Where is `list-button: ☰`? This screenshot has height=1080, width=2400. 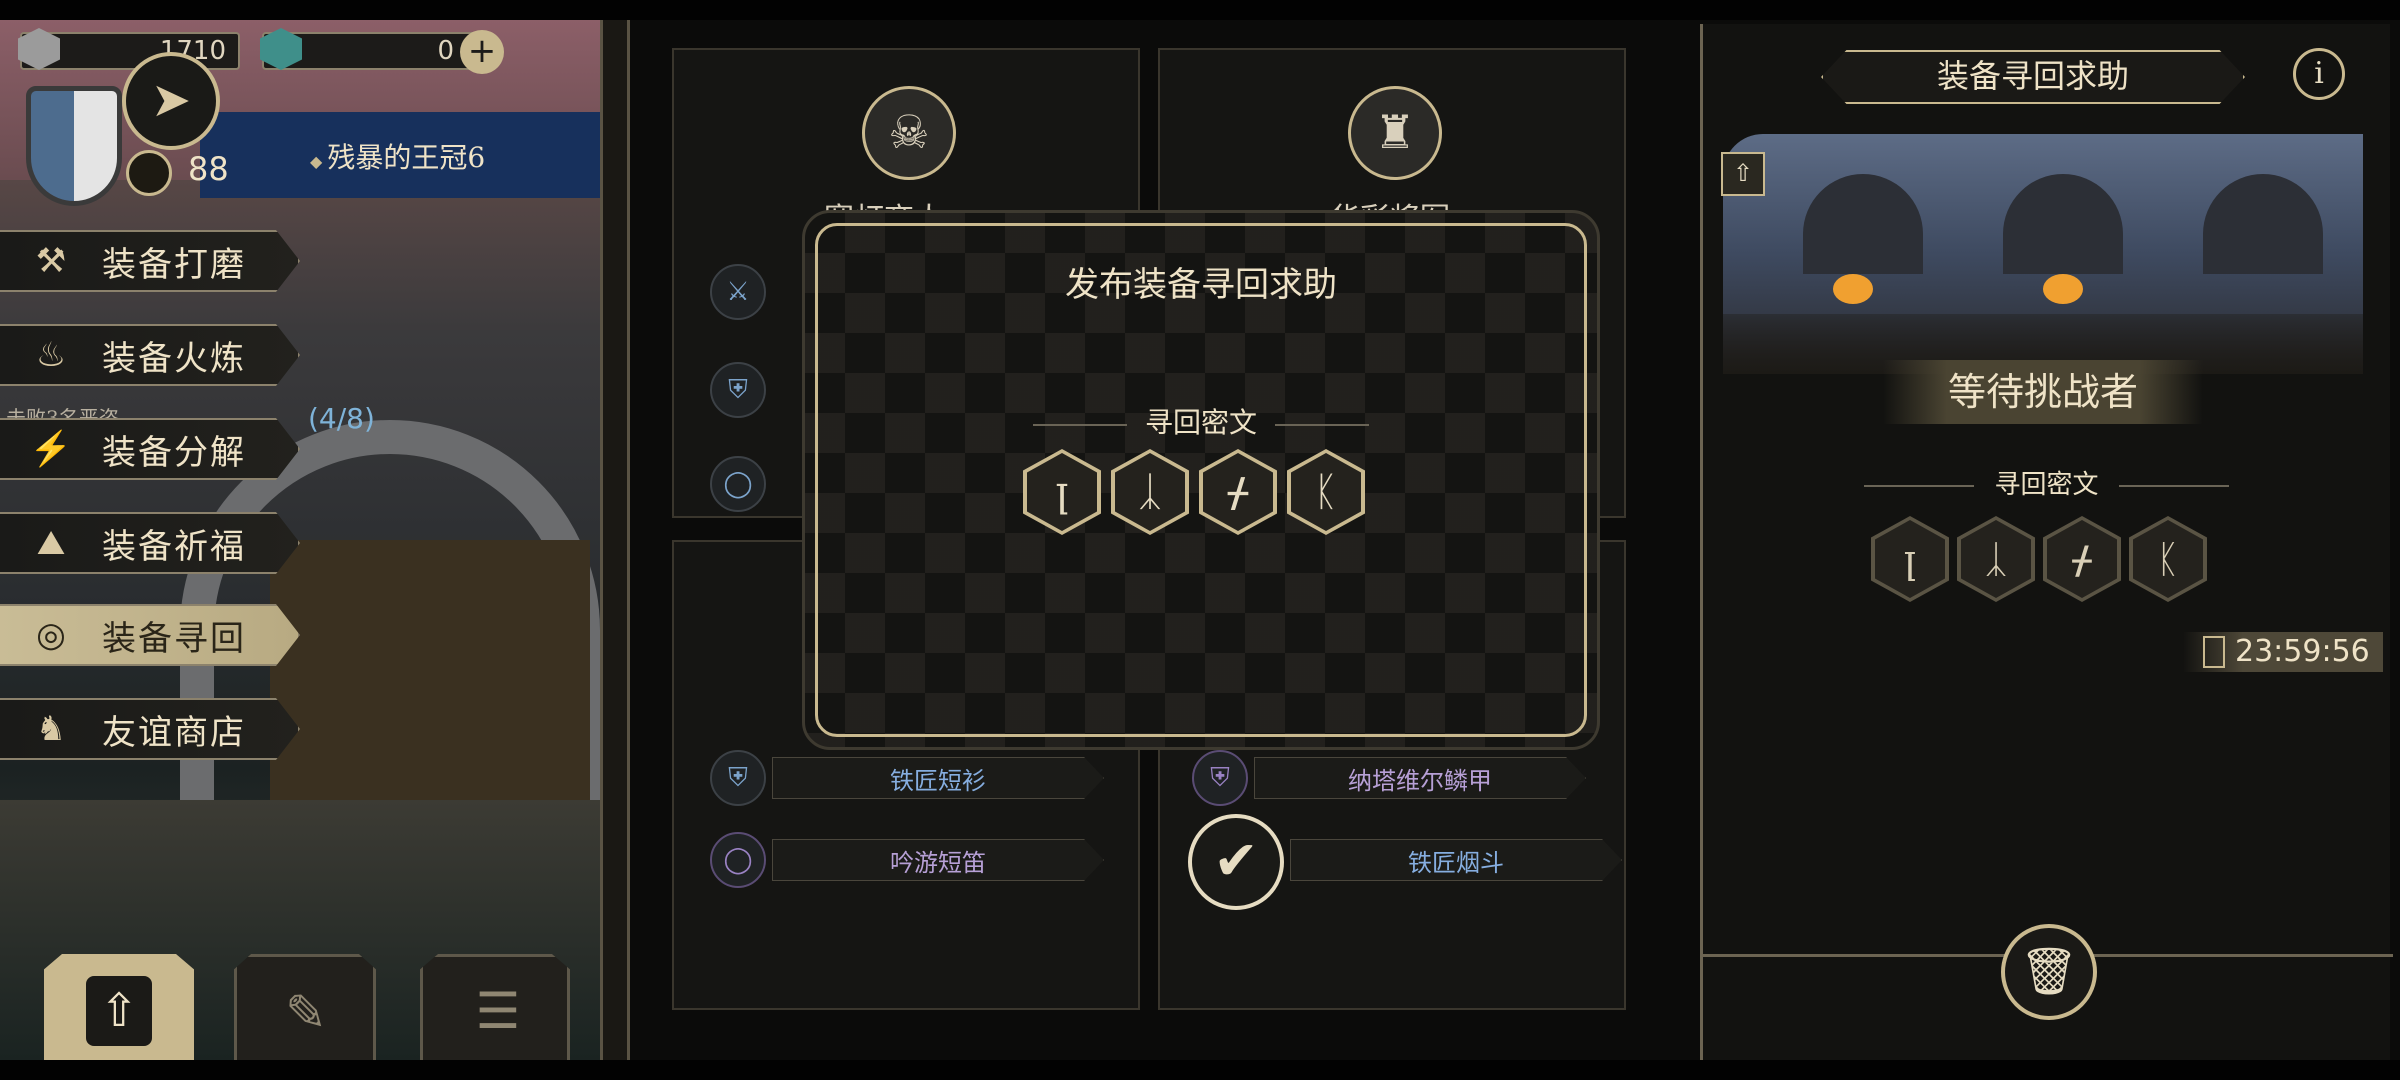 list-button: ☰ is located at coordinates (495, 1009).